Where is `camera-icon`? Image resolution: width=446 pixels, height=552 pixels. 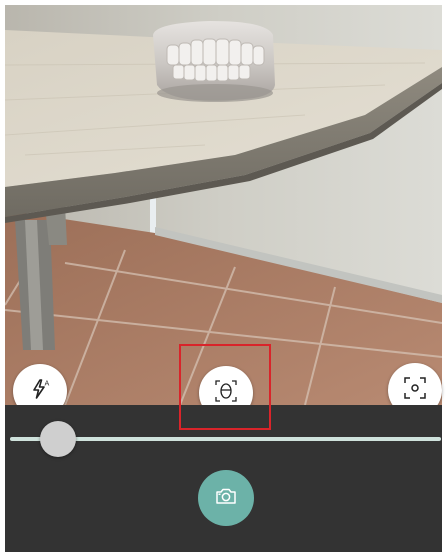
camera-icon is located at coordinates (226, 498).